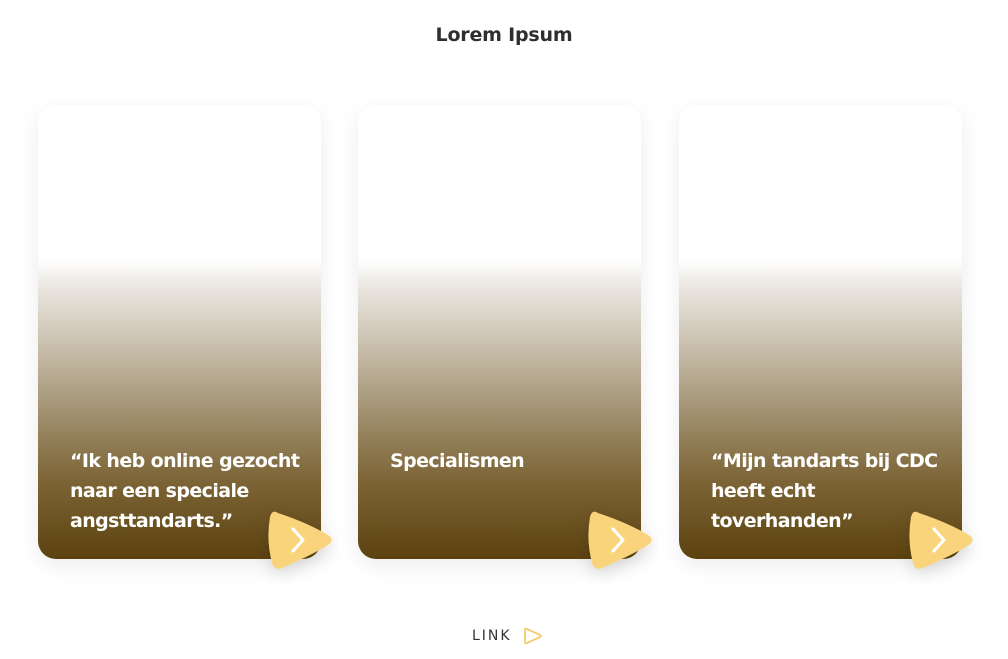 The height and width of the screenshot is (659, 1008). Describe the element at coordinates (492, 636) in the screenshot. I see `footer-link-label: LINK` at that location.